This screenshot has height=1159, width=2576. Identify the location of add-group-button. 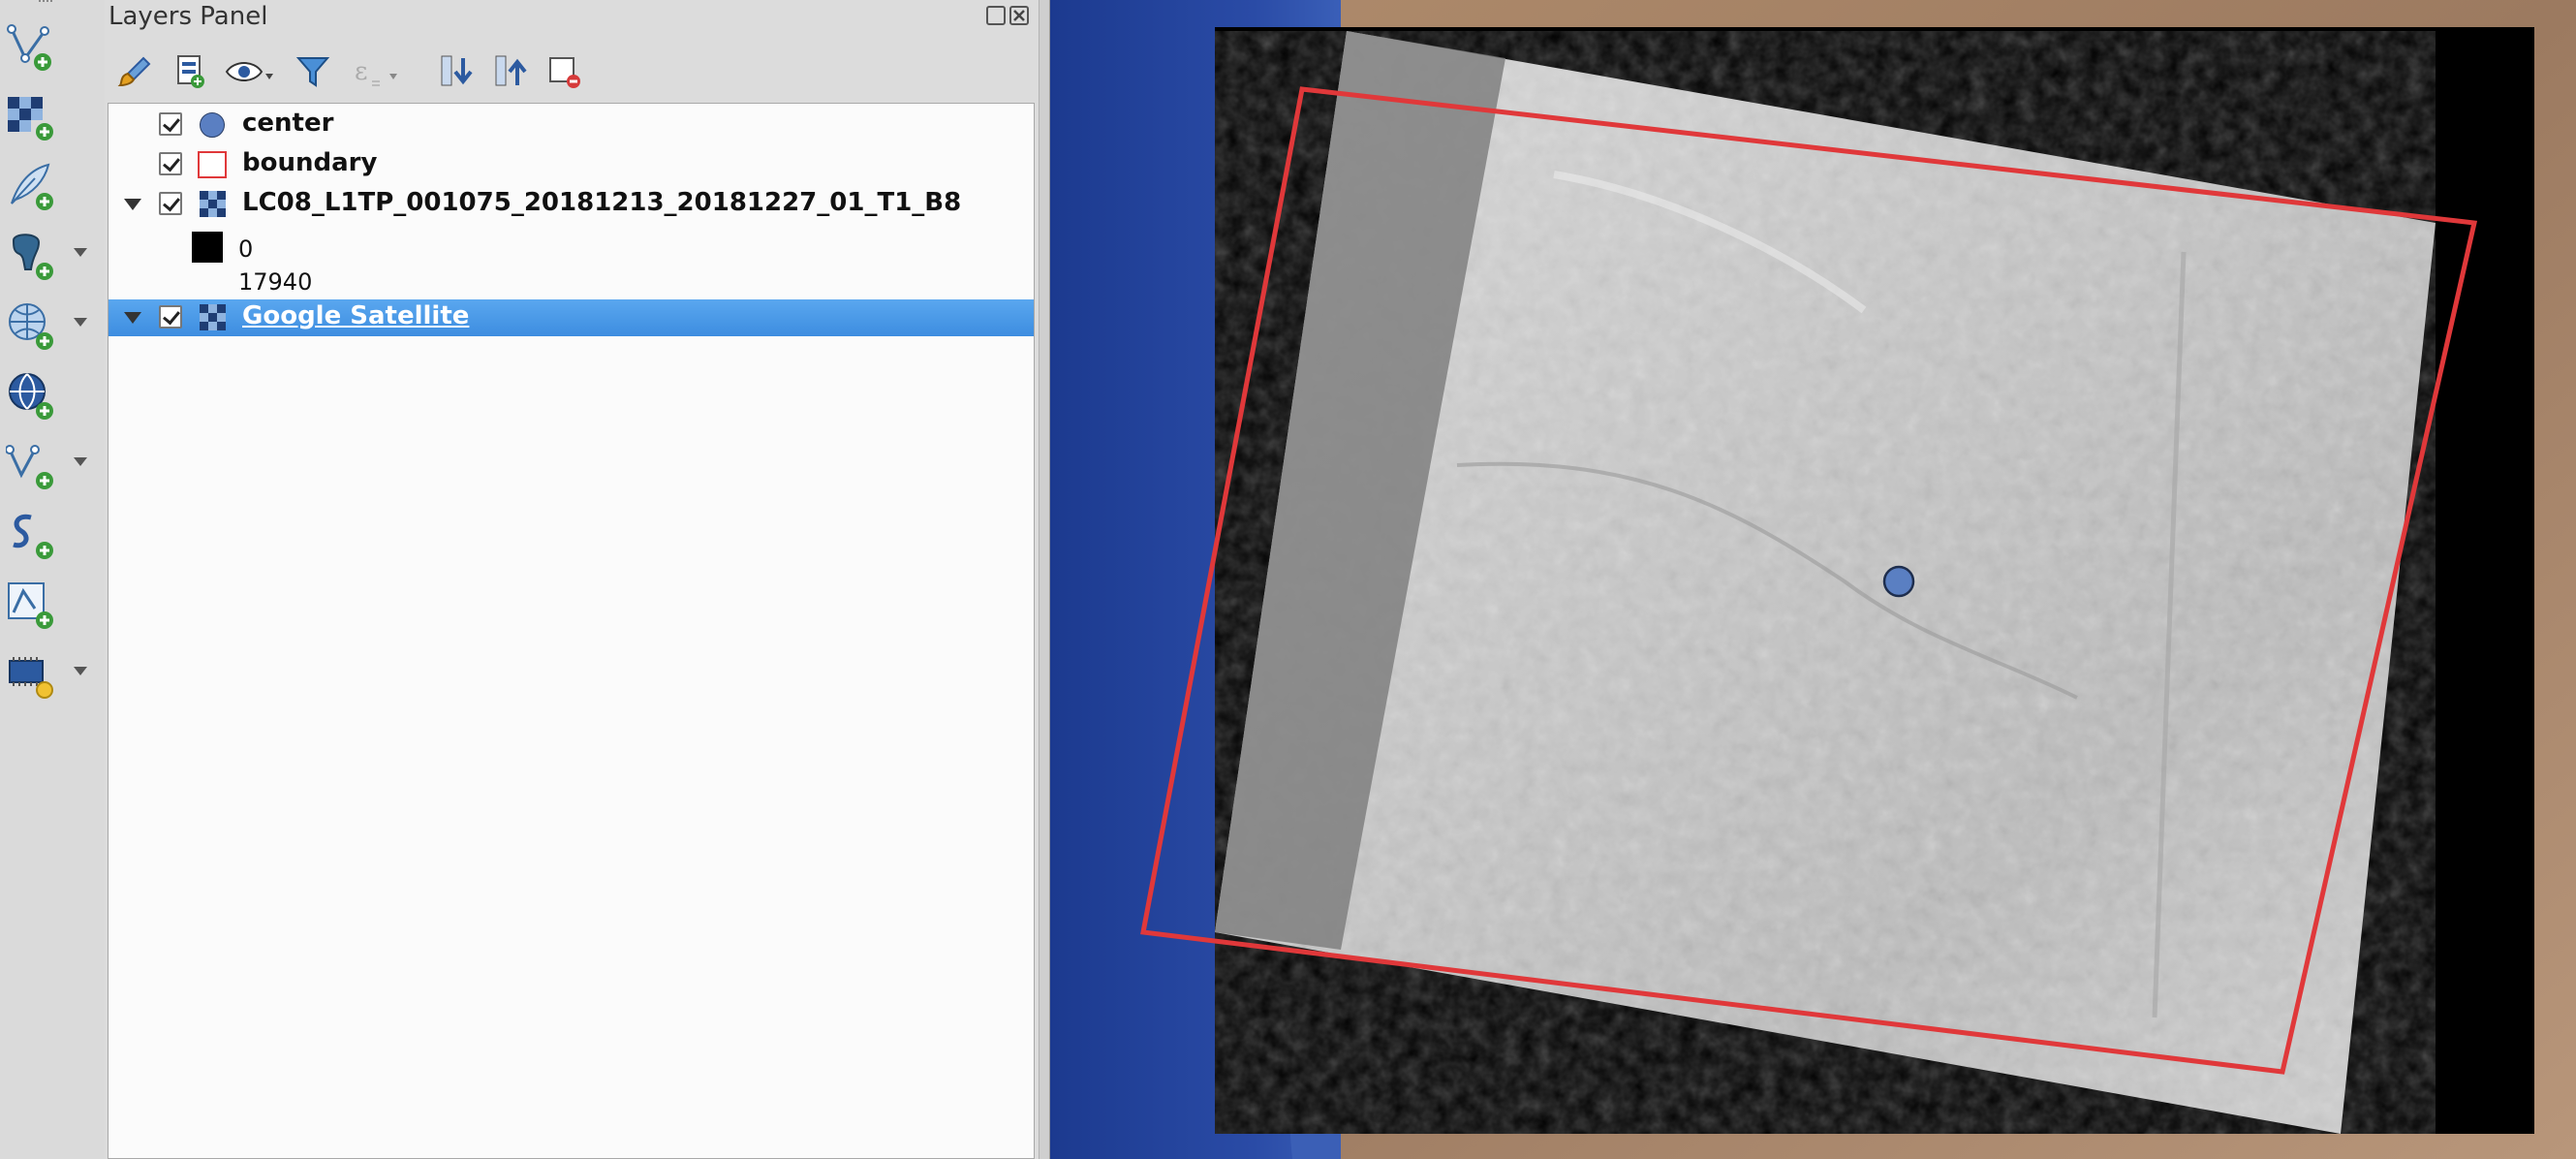
(190, 71).